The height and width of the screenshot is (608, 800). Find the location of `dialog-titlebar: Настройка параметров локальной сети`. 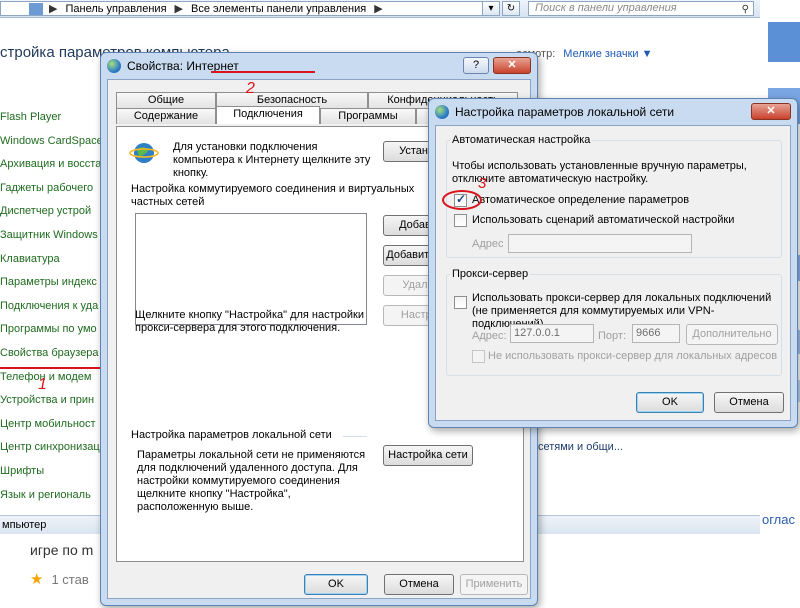

dialog-titlebar: Настройка параметров локальной сети is located at coordinates (554, 112).